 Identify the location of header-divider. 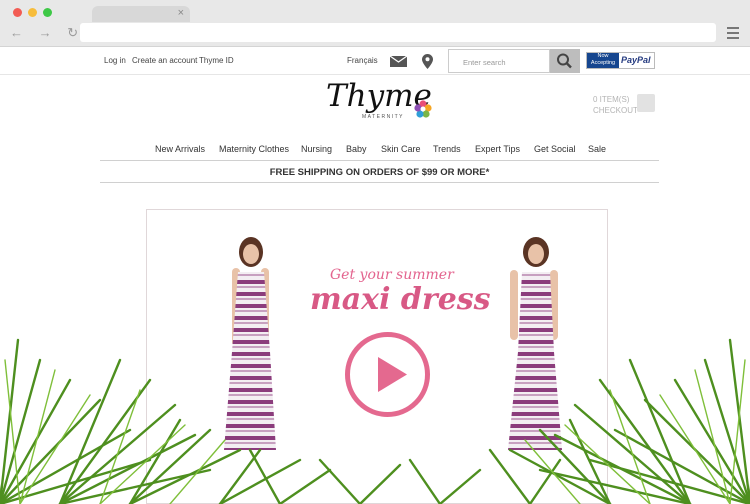
(375, 74).